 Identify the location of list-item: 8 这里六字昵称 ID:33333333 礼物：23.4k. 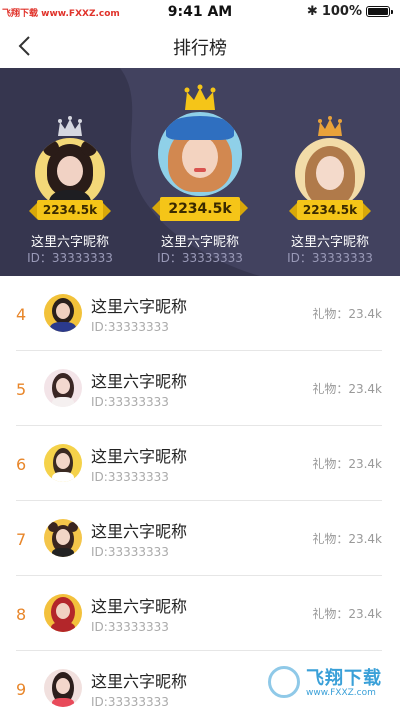
(200, 613).